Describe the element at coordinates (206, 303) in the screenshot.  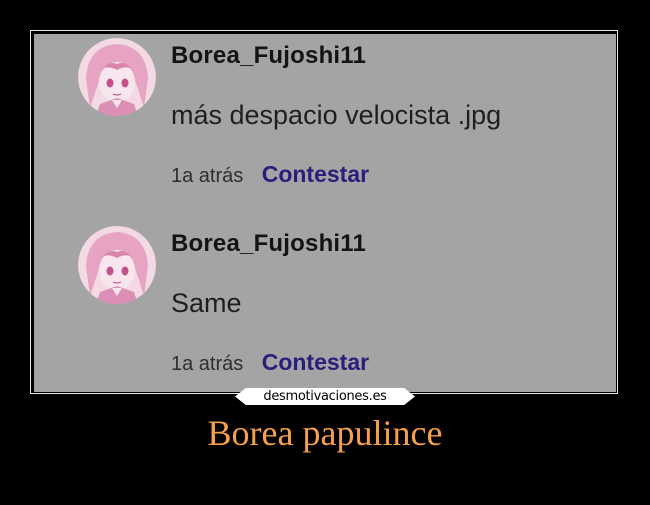
I see `comment-text: Same` at that location.